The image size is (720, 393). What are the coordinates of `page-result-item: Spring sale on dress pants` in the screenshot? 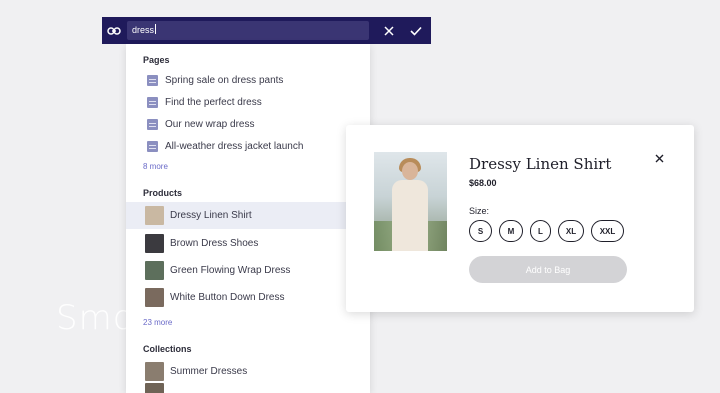 It's located at (248, 80).